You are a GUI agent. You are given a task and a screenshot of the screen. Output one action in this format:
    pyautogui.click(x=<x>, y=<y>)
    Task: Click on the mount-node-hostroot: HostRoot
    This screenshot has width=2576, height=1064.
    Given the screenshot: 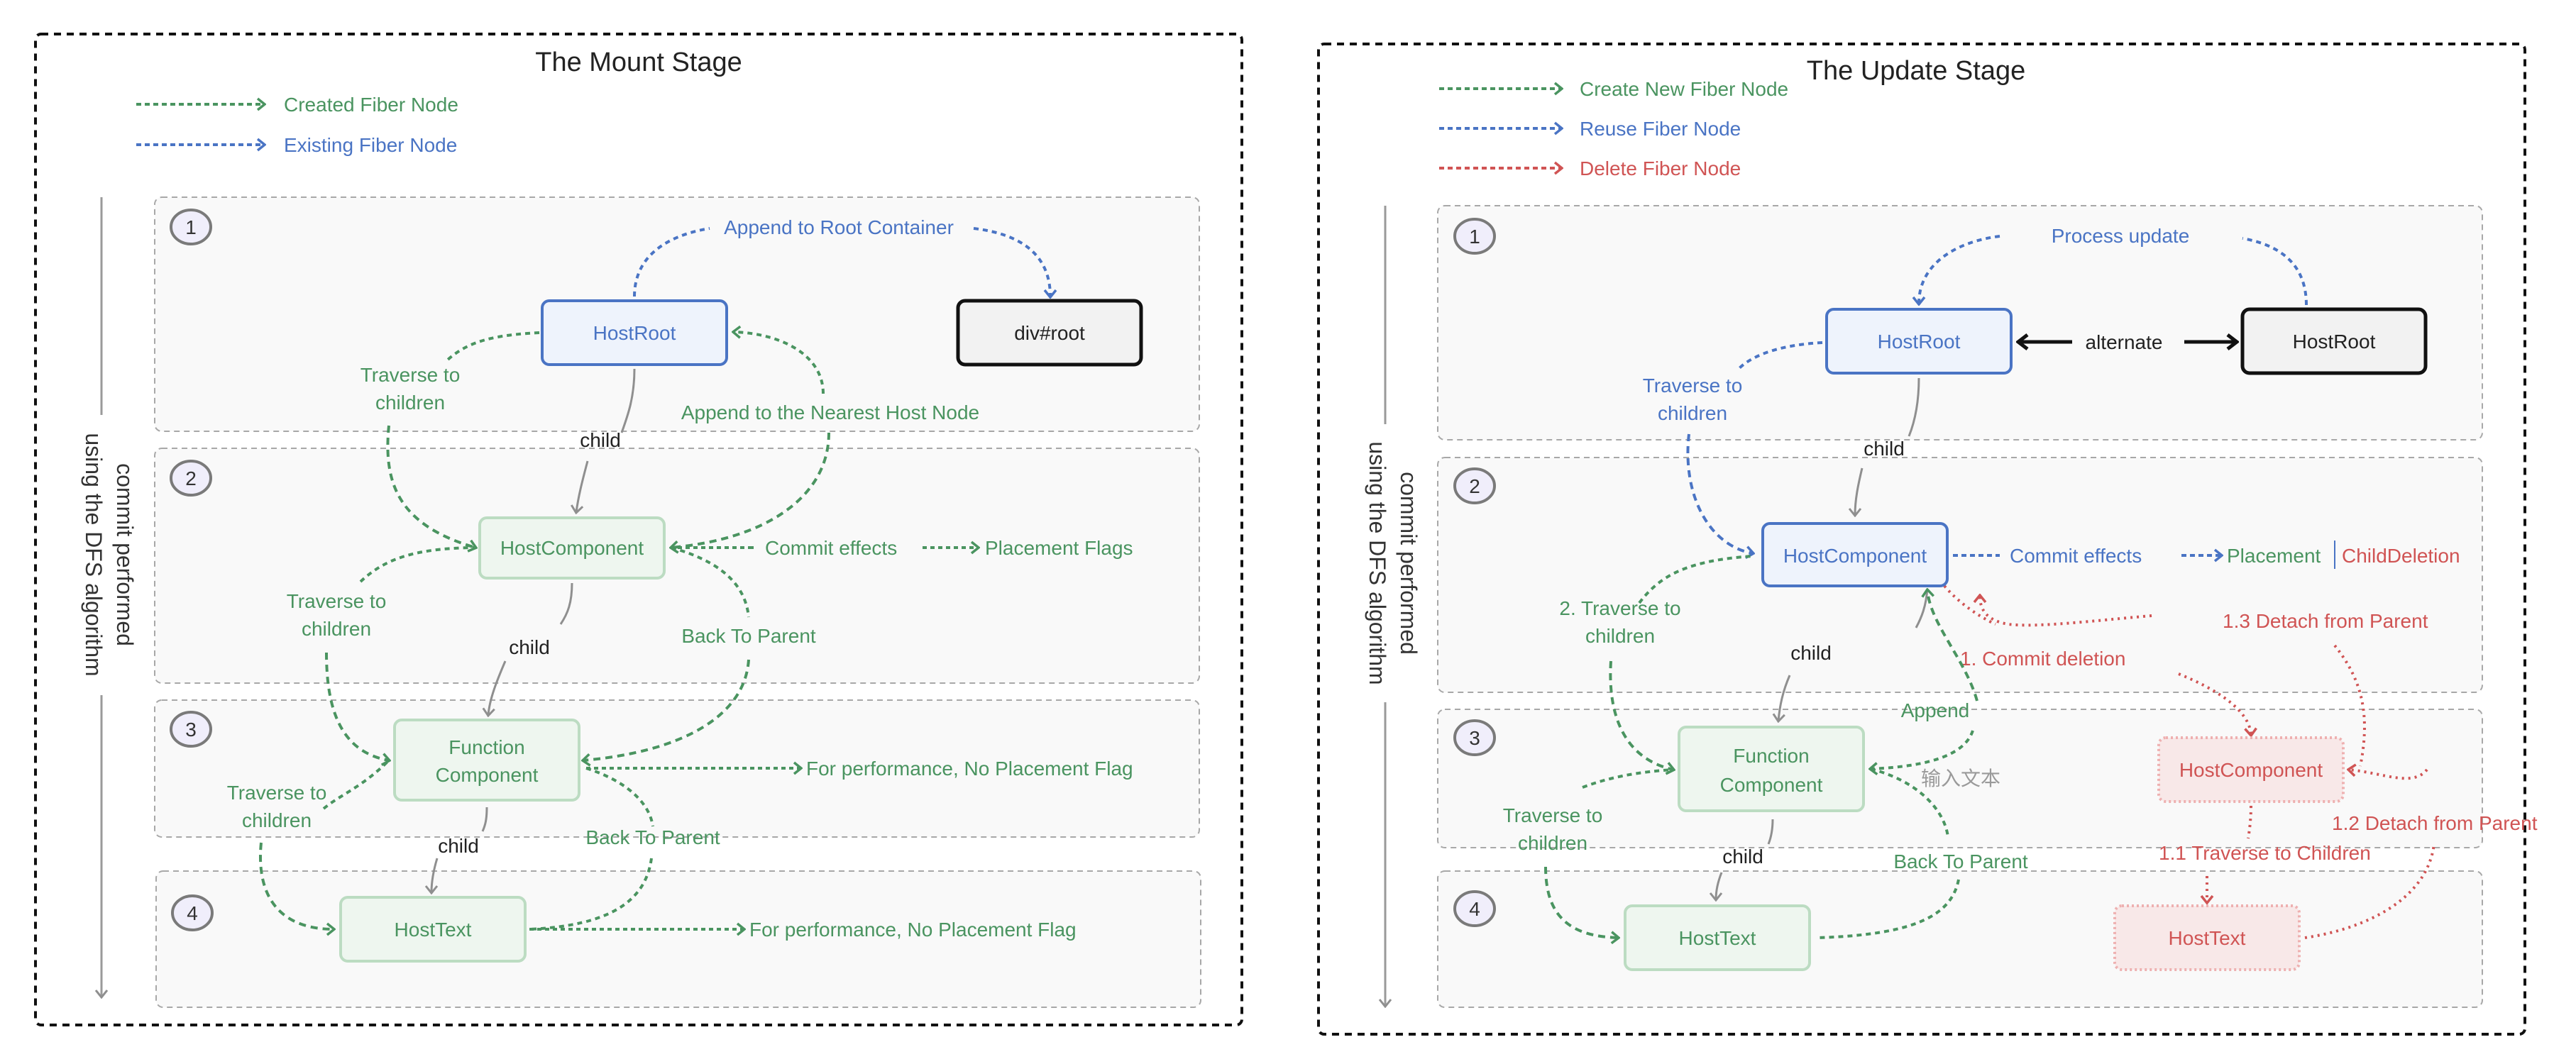 What is the action you would take?
    pyautogui.click(x=634, y=332)
    